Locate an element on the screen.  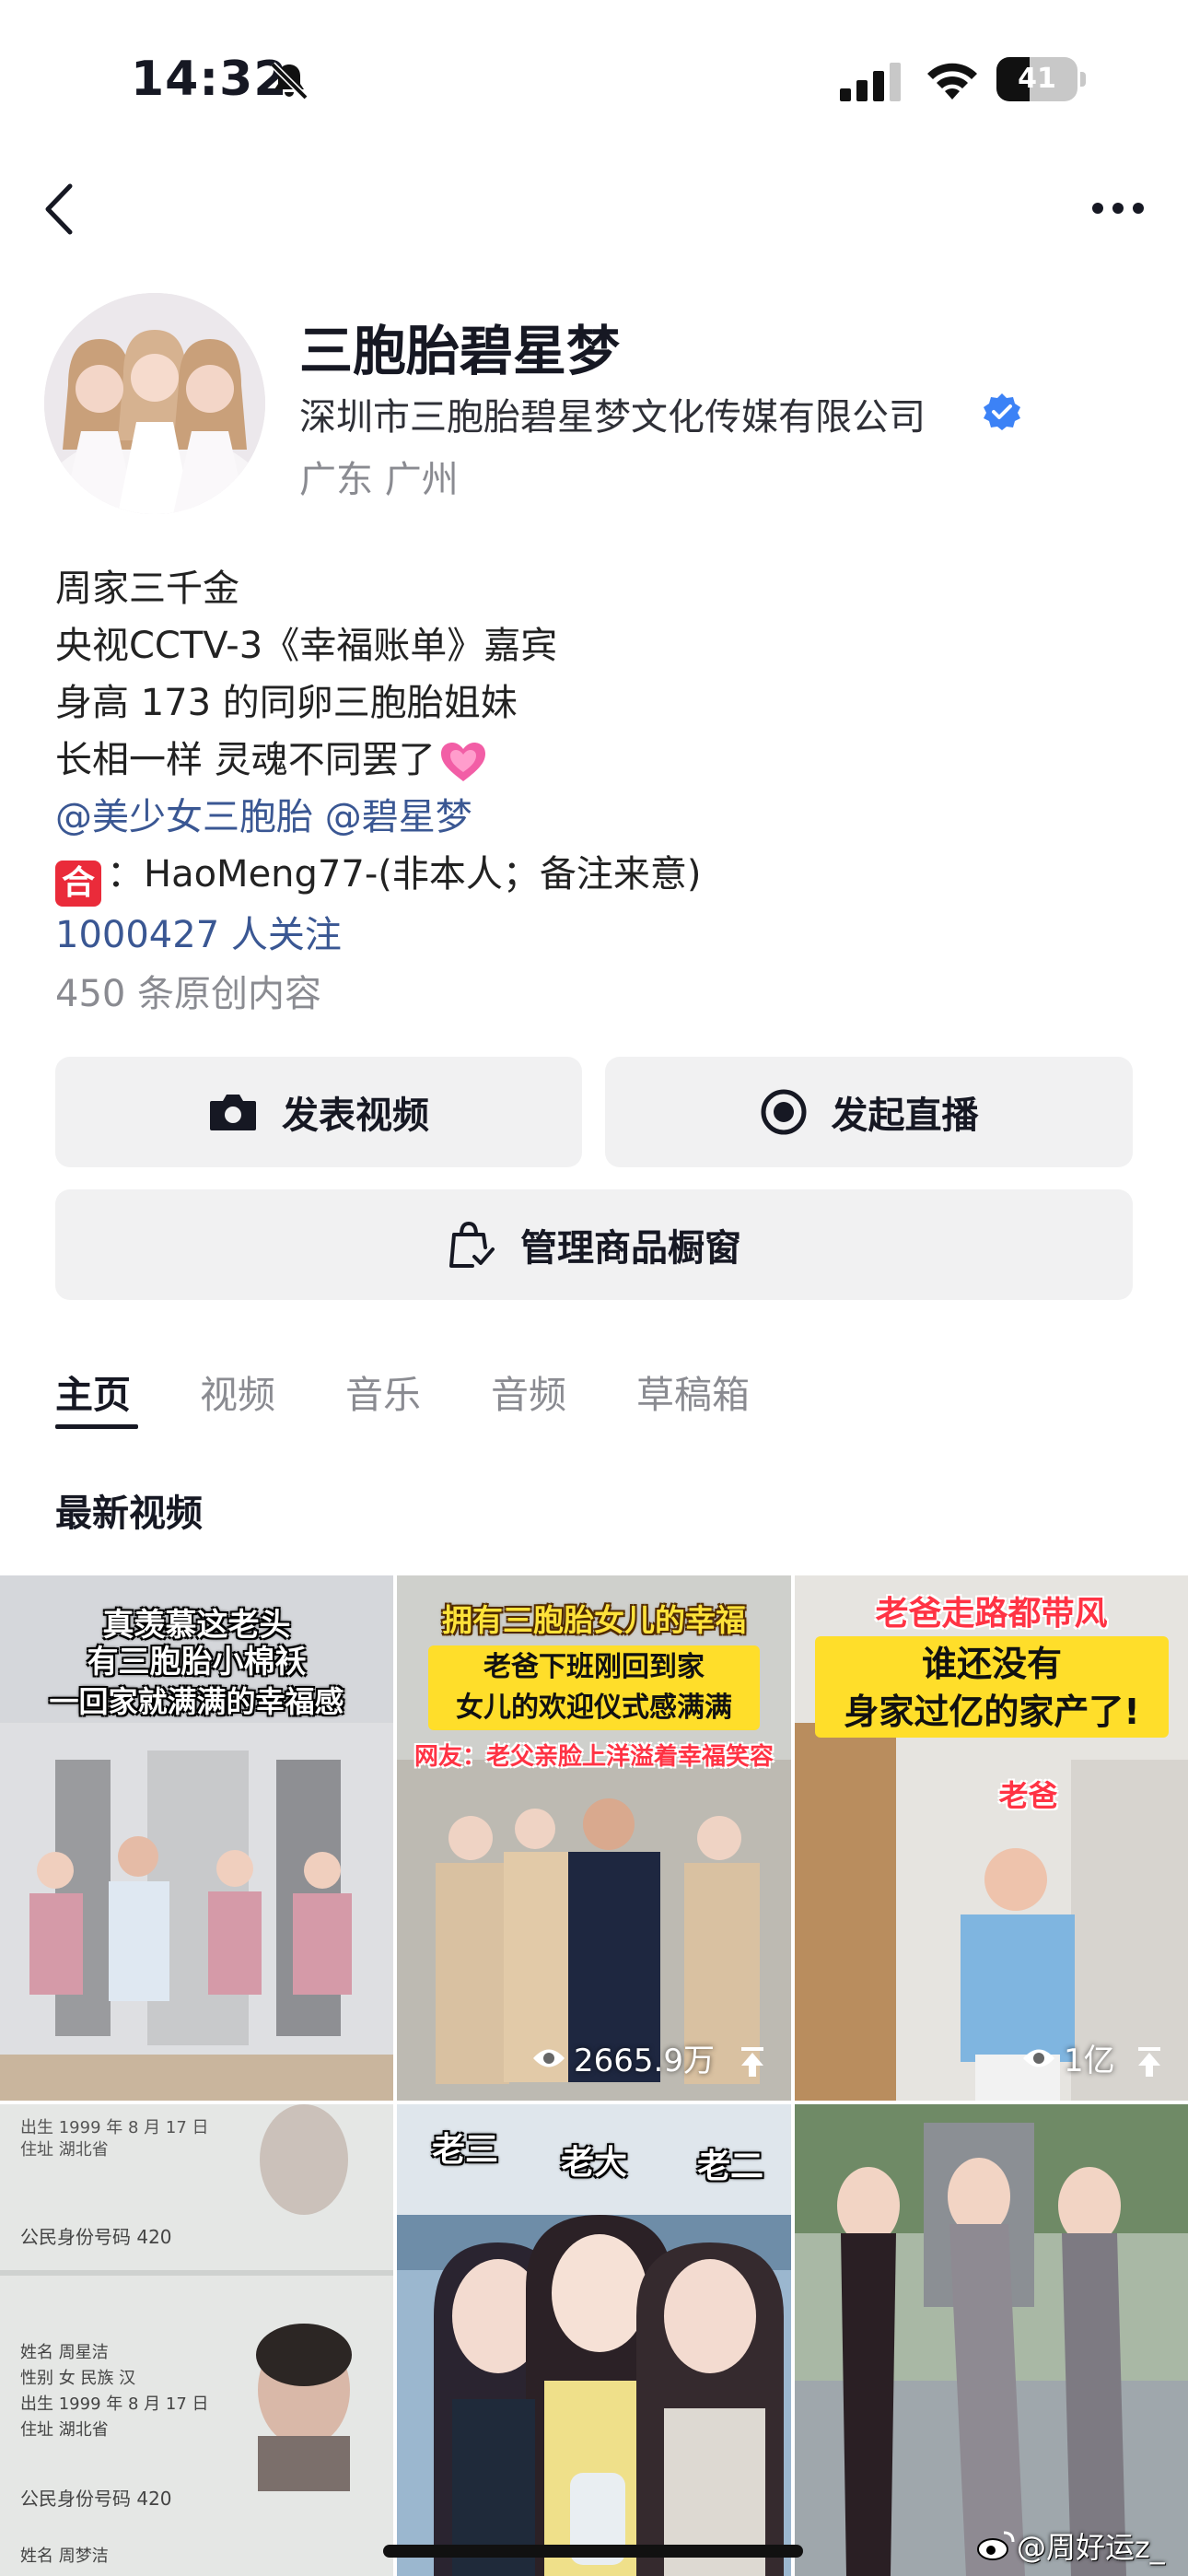
bell-slash-icon is located at coordinates (289, 81).